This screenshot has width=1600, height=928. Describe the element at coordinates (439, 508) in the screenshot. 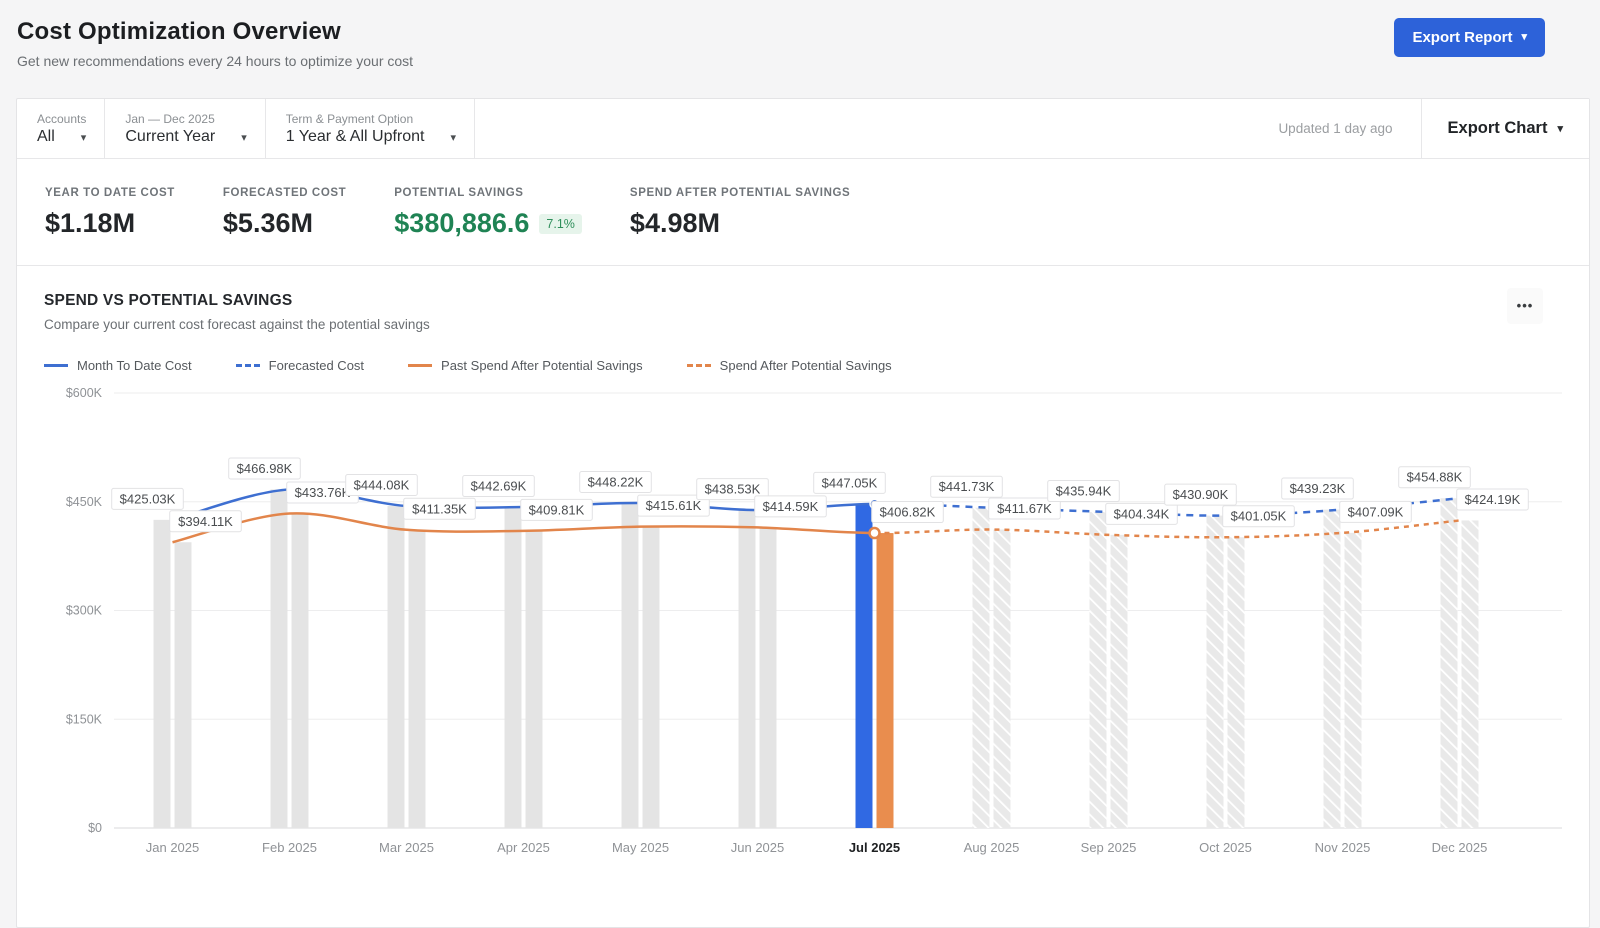

I see `data-label: $411.35K` at that location.